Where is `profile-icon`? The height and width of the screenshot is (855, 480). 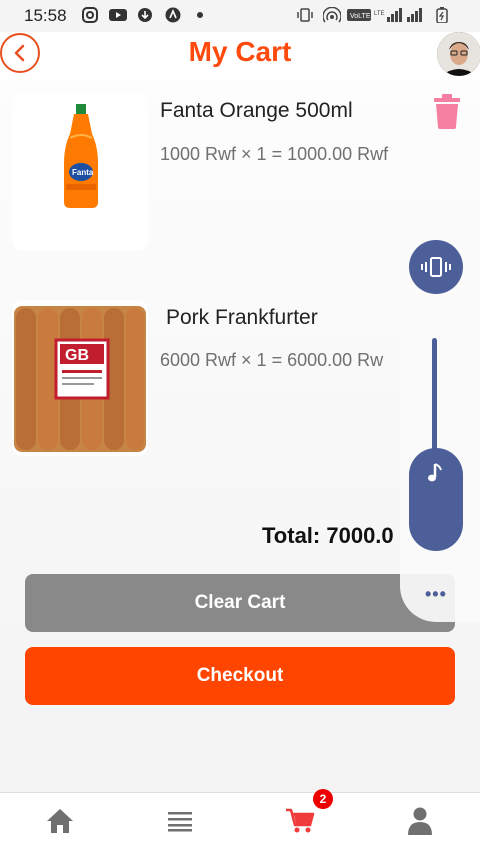 profile-icon is located at coordinates (420, 821).